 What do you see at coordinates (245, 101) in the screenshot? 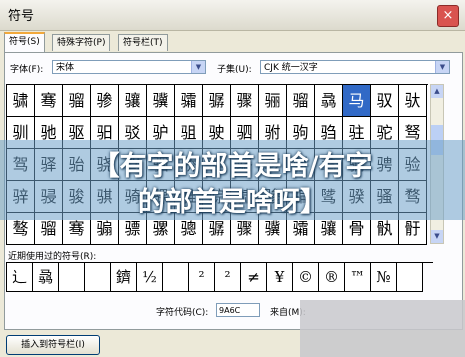
I see `char-cell: 骤` at bounding box center [245, 101].